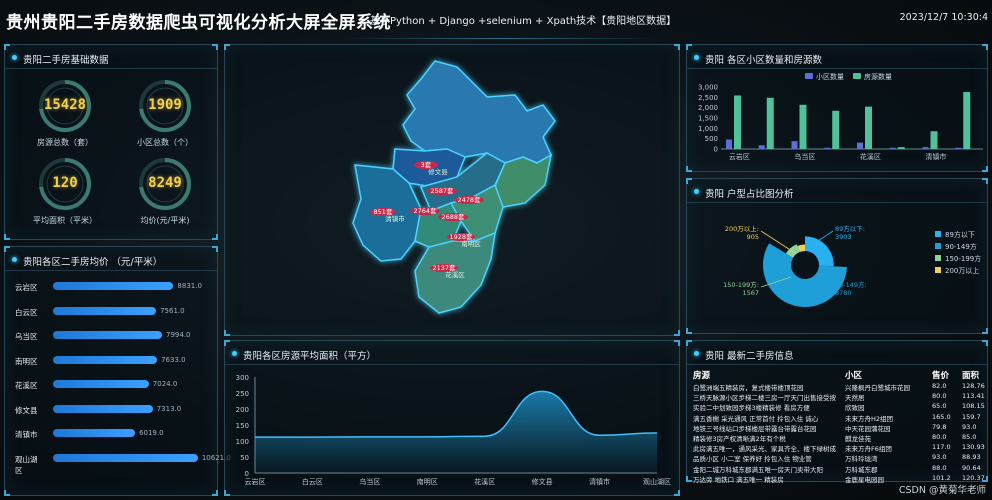  I want to click on x-tick-label: 南明区, so click(427, 481).